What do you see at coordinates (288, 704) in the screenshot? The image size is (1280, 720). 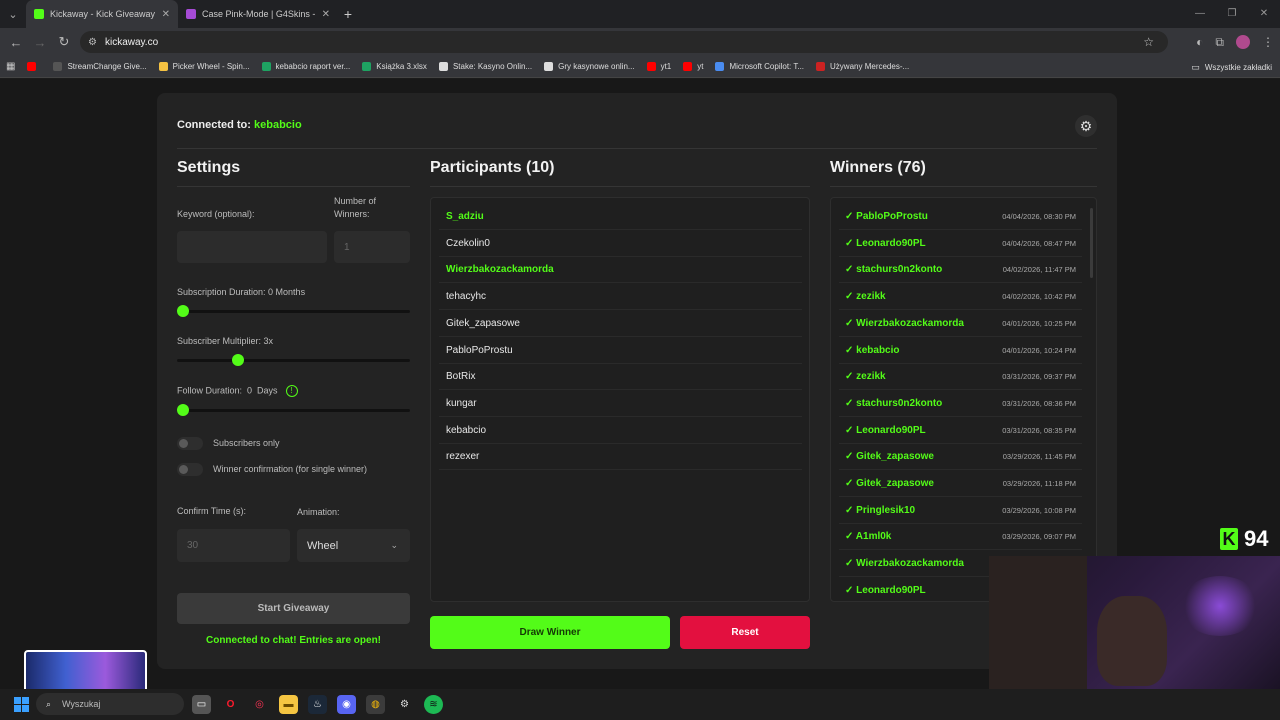 I see `file-explorer-icon: ▬` at bounding box center [288, 704].